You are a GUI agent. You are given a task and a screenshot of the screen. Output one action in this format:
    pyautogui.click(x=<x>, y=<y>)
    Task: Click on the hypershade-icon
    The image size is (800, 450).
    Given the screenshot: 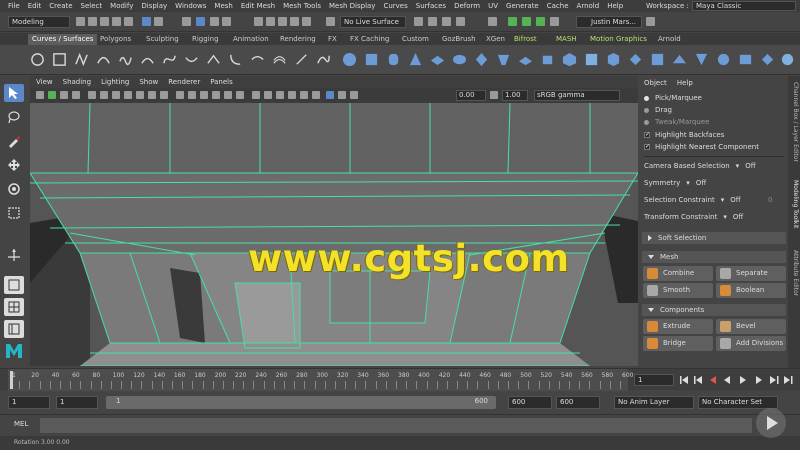 What is the action you would take?
    pyautogui.click(x=460, y=21)
    